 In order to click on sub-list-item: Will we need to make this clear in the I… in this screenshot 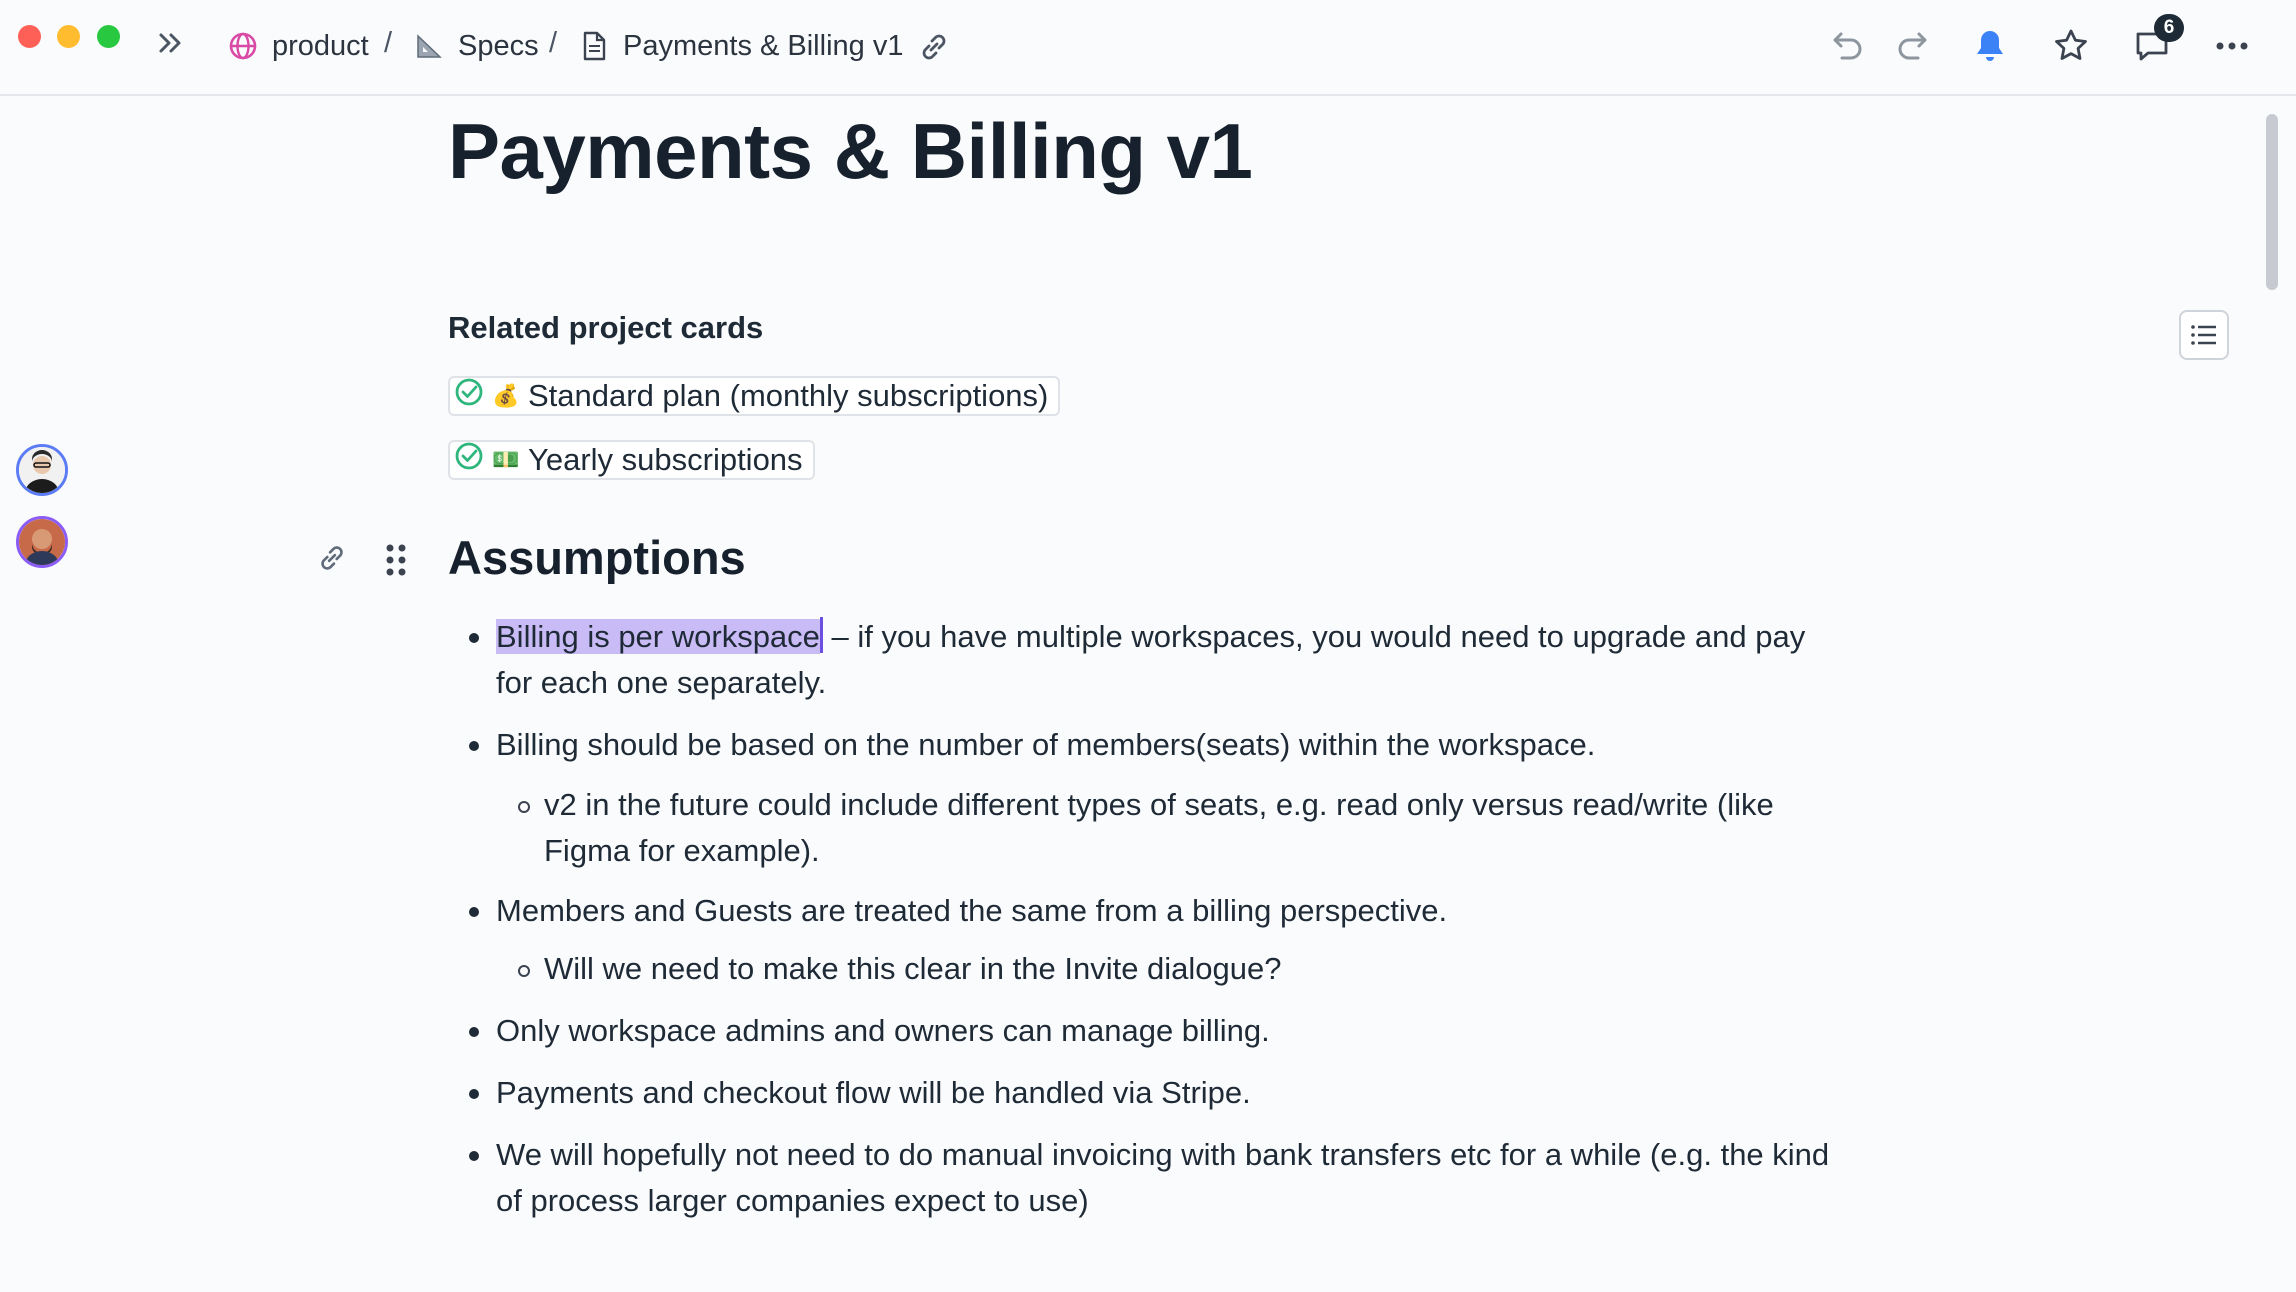, I will do `click(1177, 969)`.